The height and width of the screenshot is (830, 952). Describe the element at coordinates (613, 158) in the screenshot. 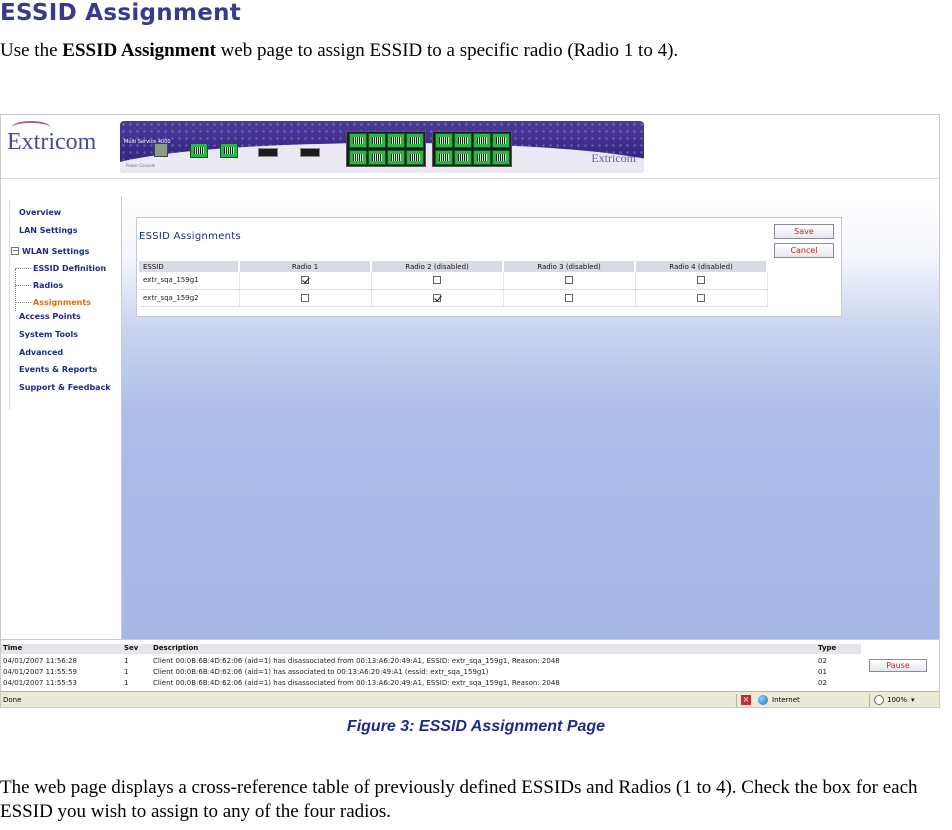

I see `device-brand-label: Extricom` at that location.